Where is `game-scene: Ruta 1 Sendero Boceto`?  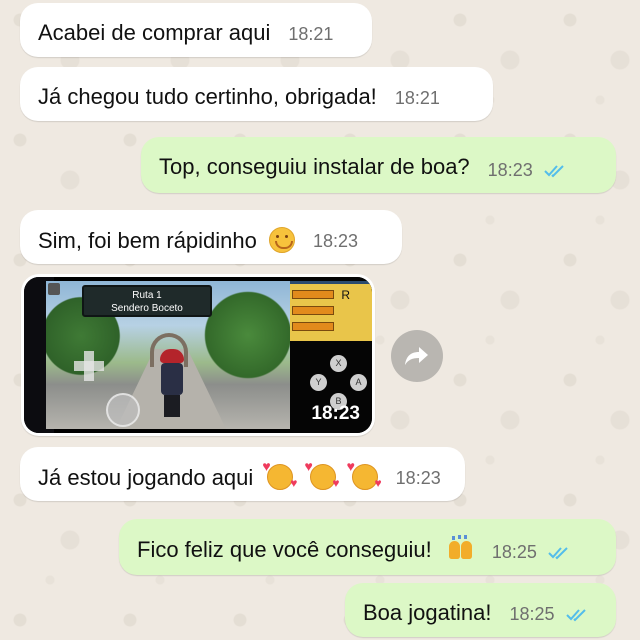
game-scene: Ruta 1 Sendero Boceto is located at coordinates (168, 355).